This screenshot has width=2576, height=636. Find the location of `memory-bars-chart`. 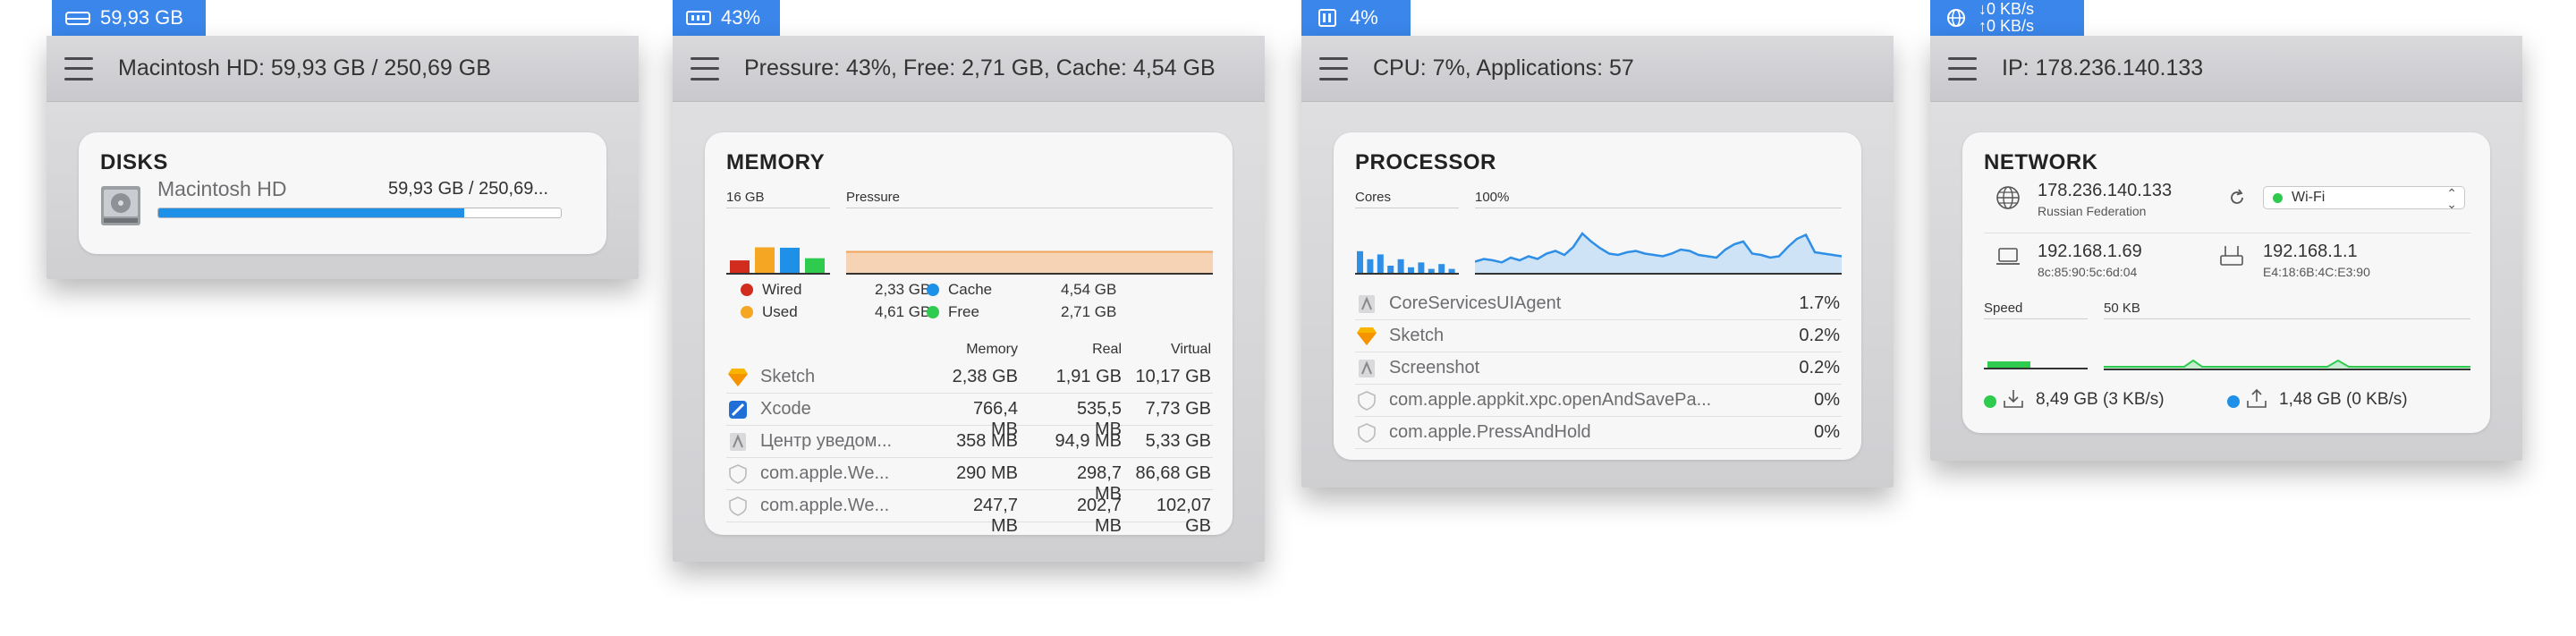

memory-bars-chart is located at coordinates (778, 261).